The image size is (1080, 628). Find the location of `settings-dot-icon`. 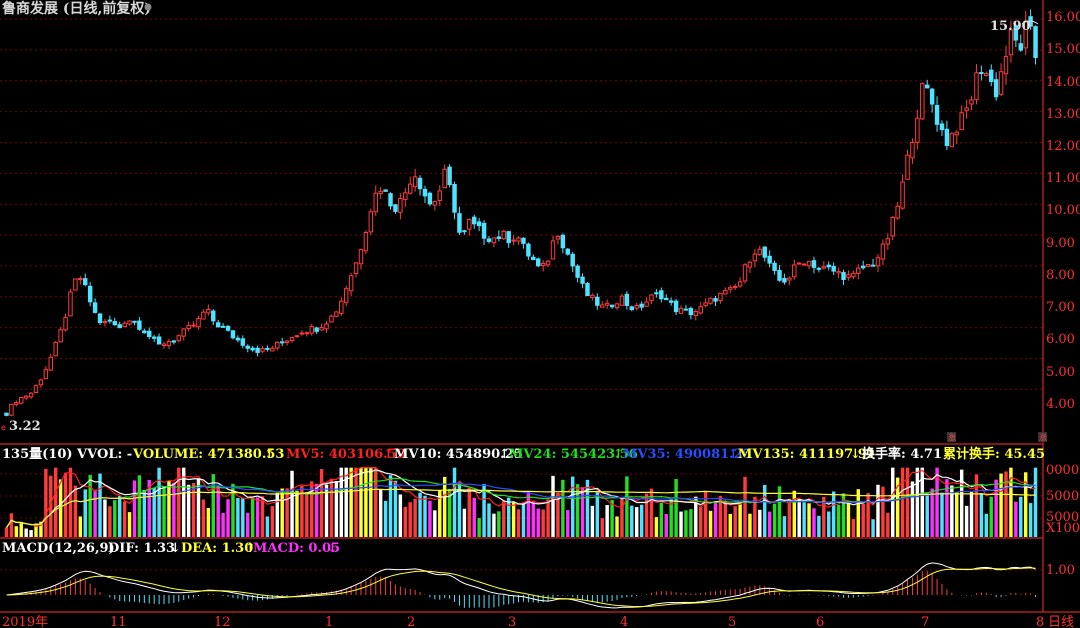

settings-dot-icon is located at coordinates (148, 7).